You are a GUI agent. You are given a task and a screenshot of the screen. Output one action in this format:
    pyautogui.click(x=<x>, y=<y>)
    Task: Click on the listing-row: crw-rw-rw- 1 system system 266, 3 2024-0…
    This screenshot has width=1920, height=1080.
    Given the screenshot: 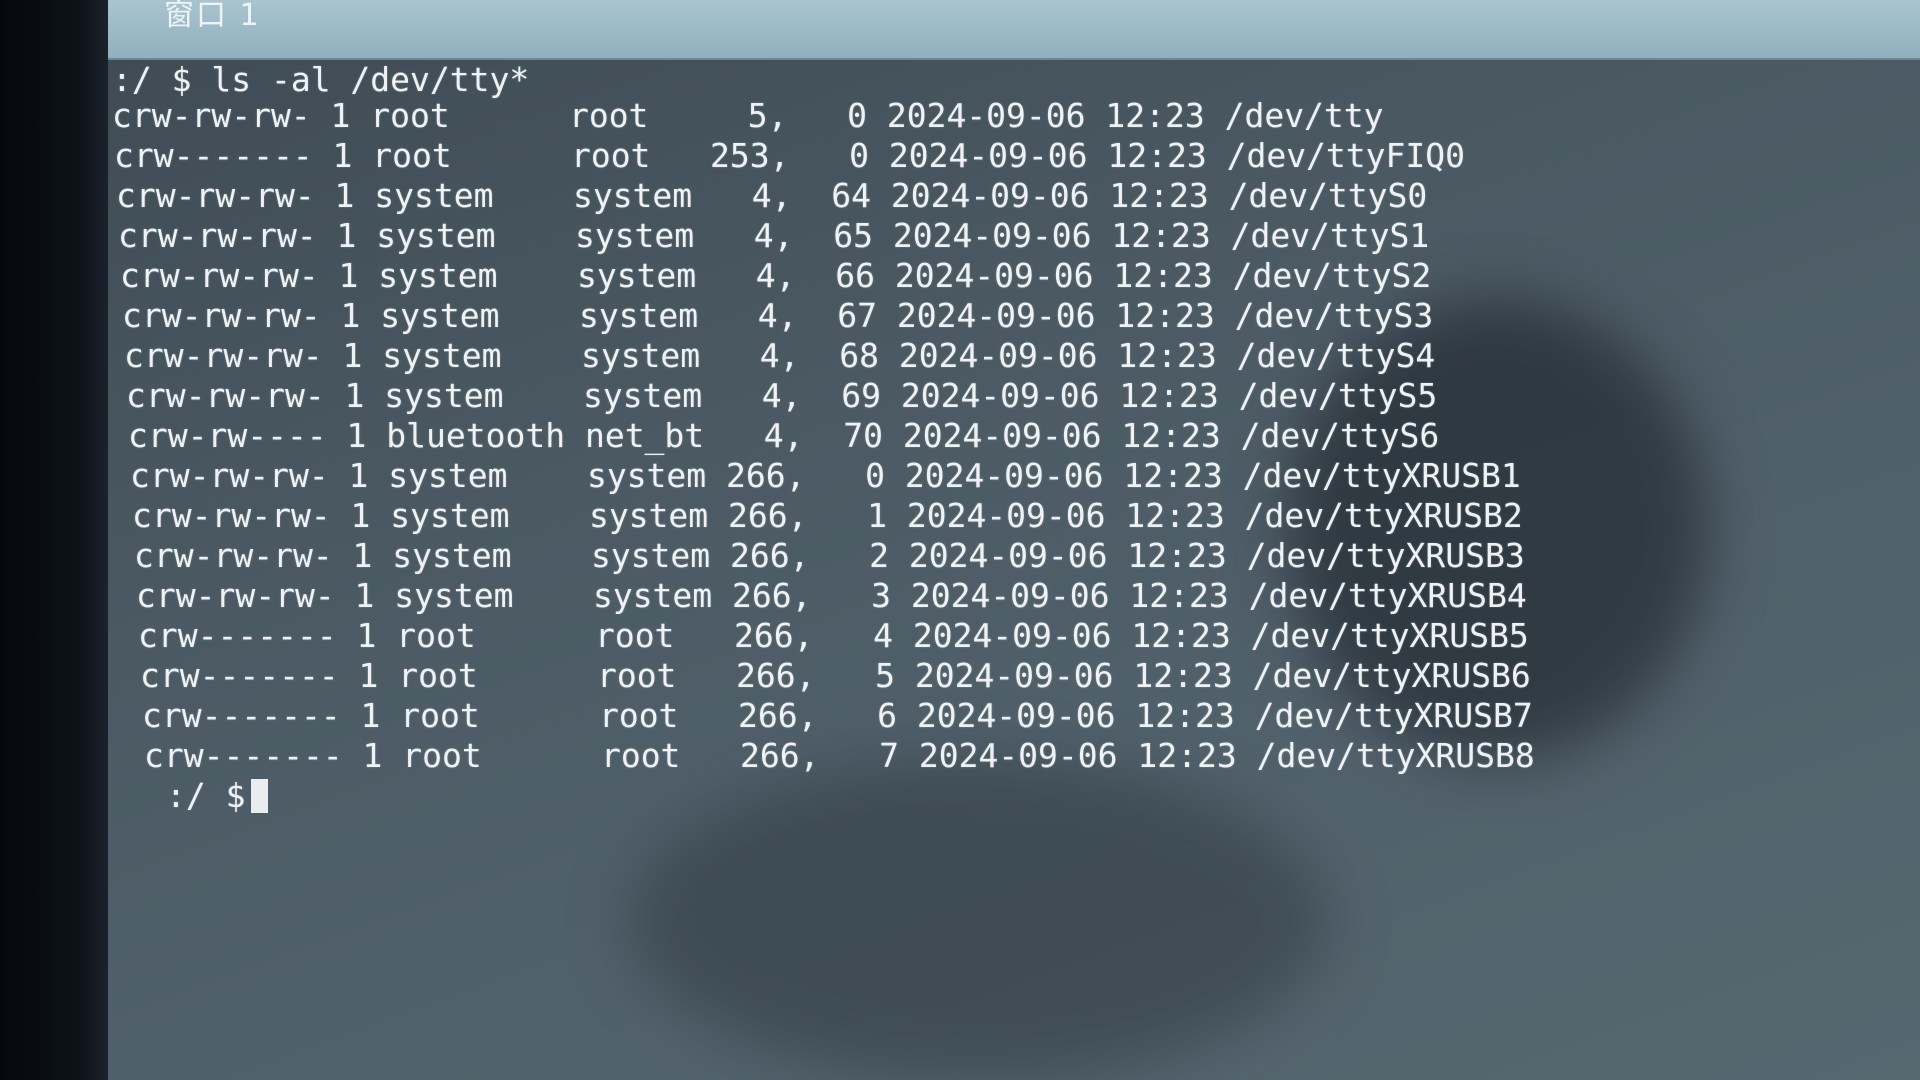 What is the action you would take?
    pyautogui.click(x=831, y=595)
    